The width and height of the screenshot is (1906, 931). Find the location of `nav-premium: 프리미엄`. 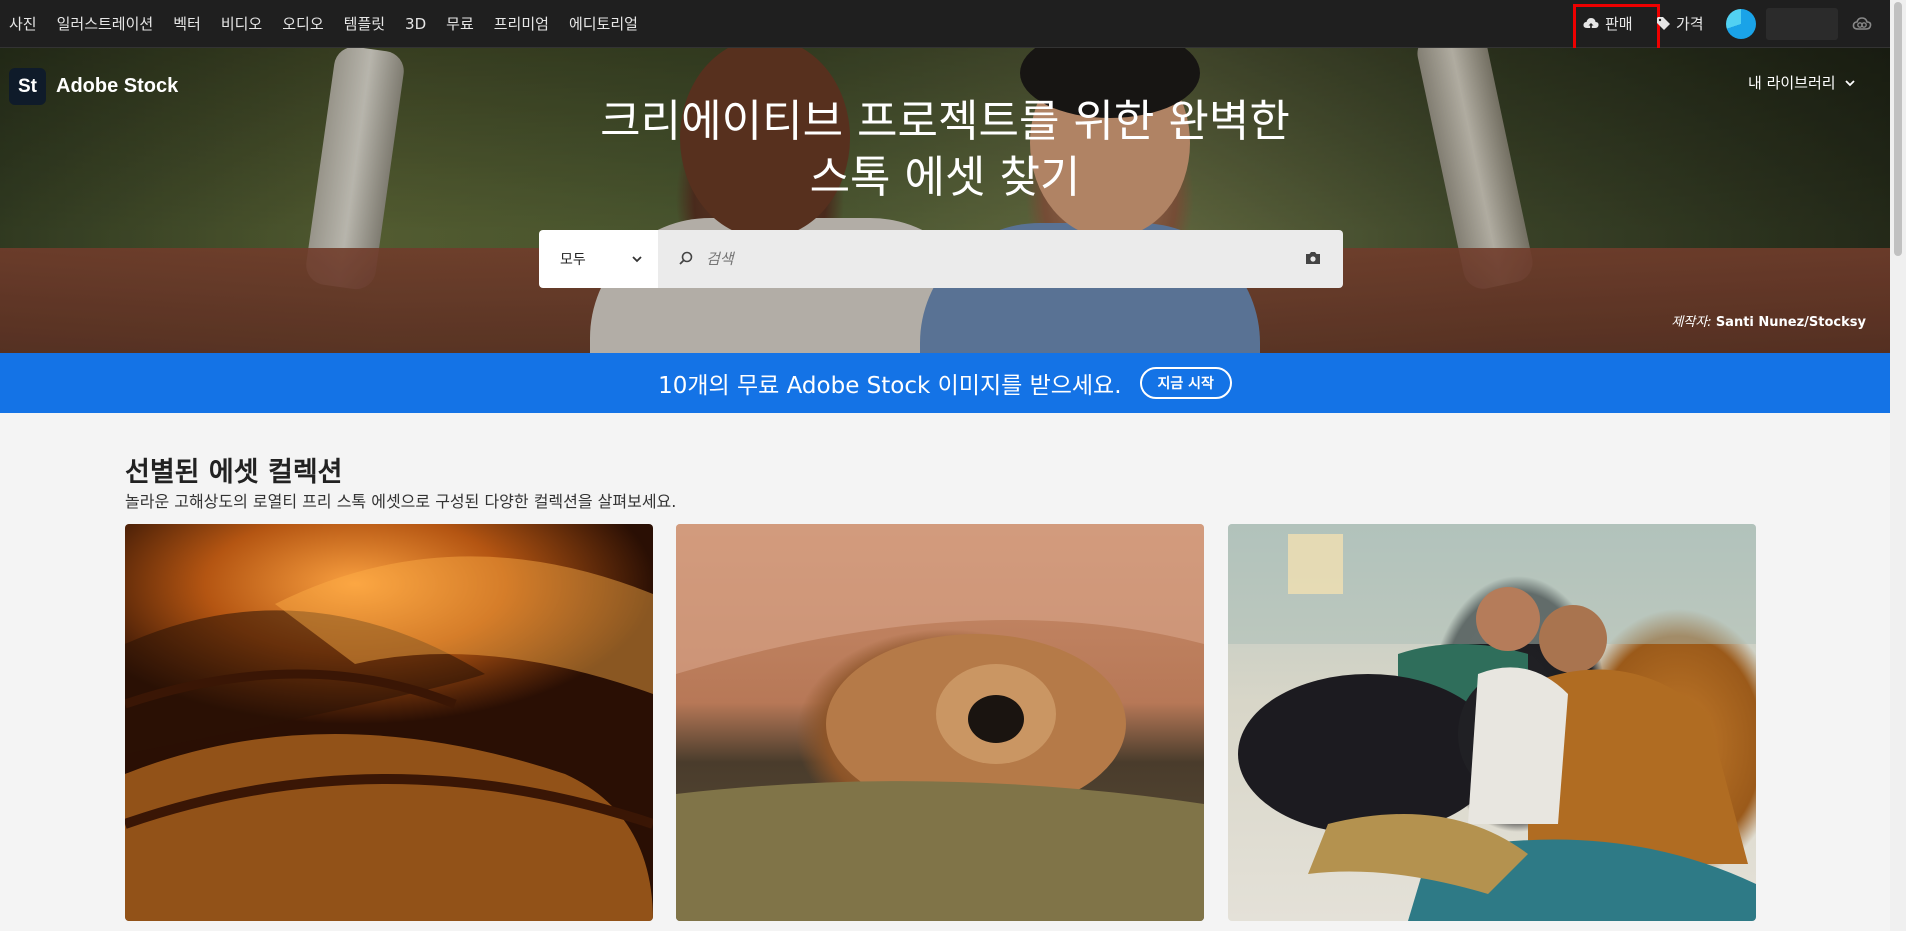

nav-premium: 프리미엄 is located at coordinates (521, 23).